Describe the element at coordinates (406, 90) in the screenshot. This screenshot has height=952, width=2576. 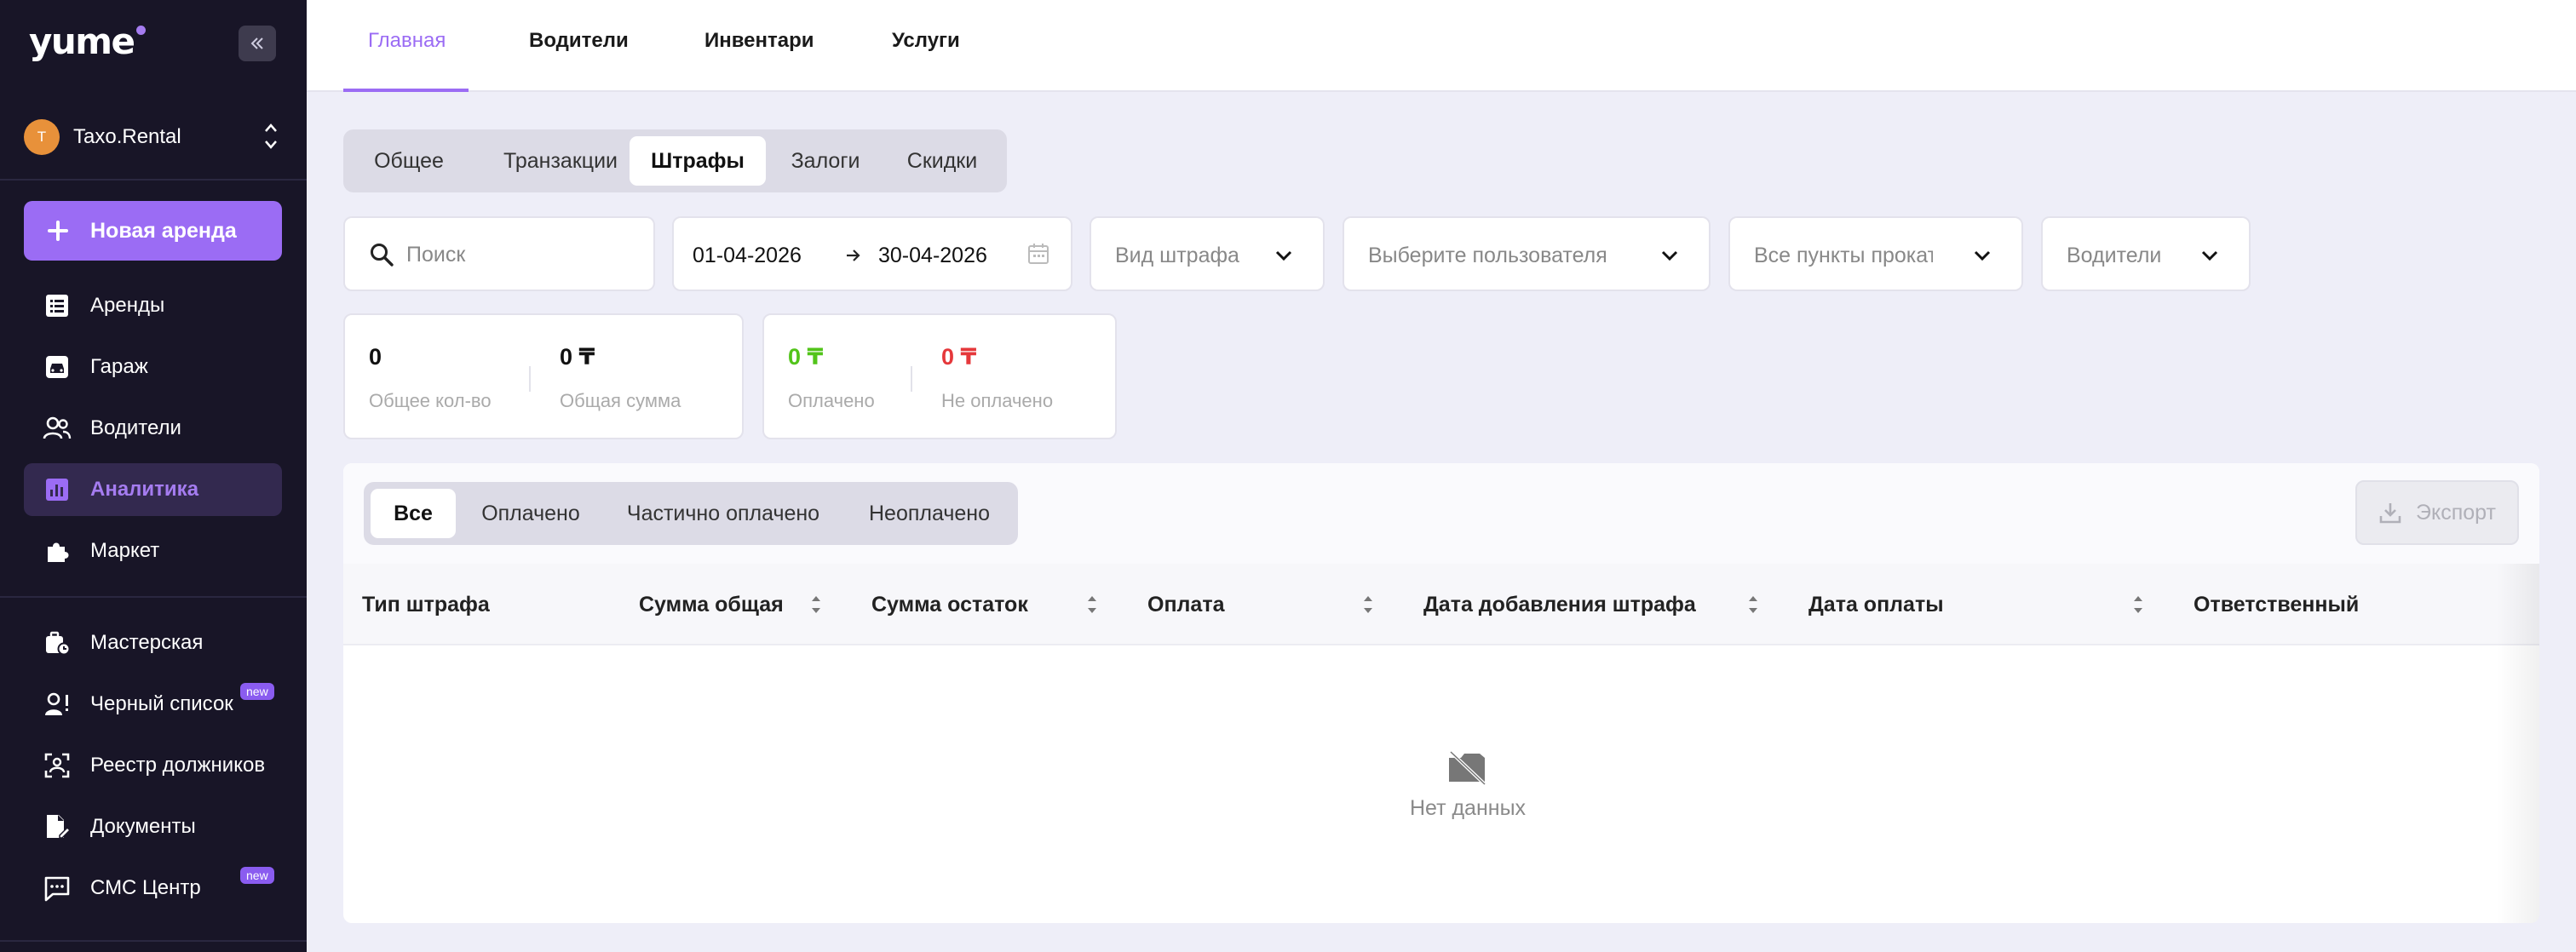
I see `active-tab-indicator` at that location.